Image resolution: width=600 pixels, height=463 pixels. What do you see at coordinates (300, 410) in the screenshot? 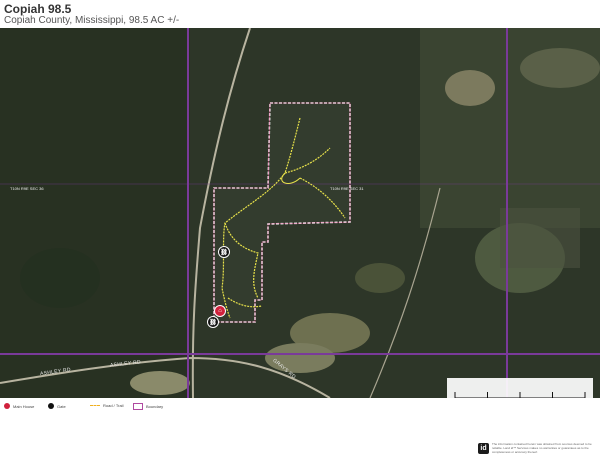
I see `map-legend: Main House Gate Road / Trail Boundary` at bounding box center [300, 410].